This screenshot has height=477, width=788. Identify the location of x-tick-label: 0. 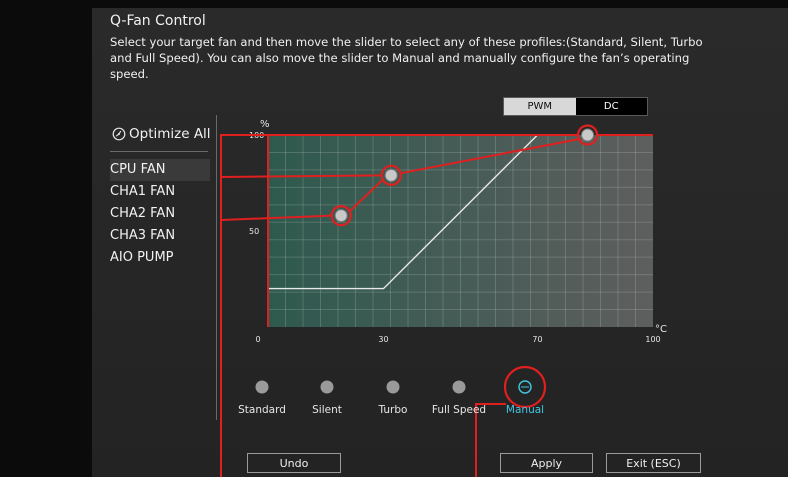
(257, 339).